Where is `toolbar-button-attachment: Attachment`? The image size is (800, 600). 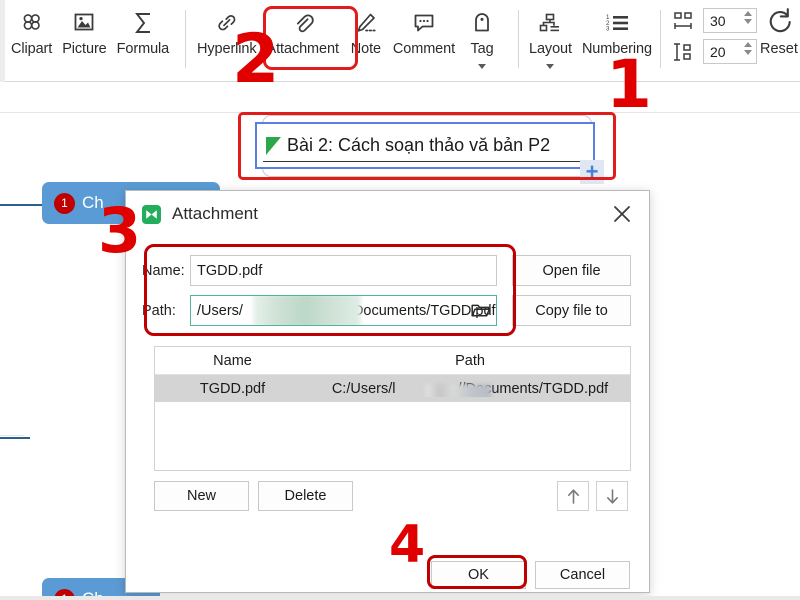
toolbar-button-attachment: Attachment is located at coordinates (303, 39).